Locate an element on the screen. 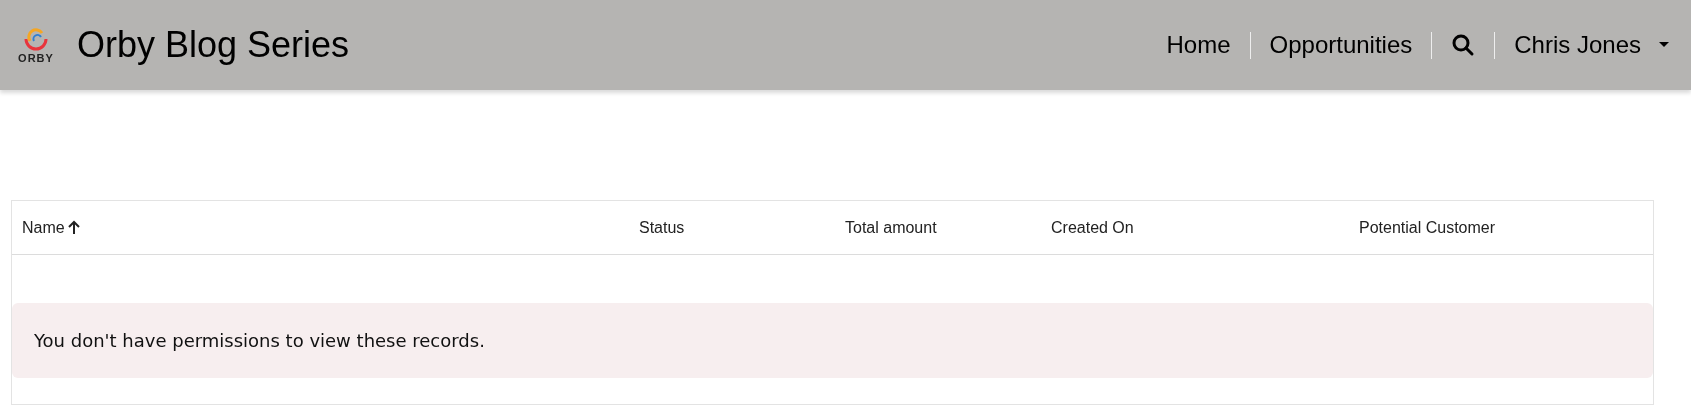 The width and height of the screenshot is (1691, 417). column-header: Potential Customer is located at coordinates (1427, 227).